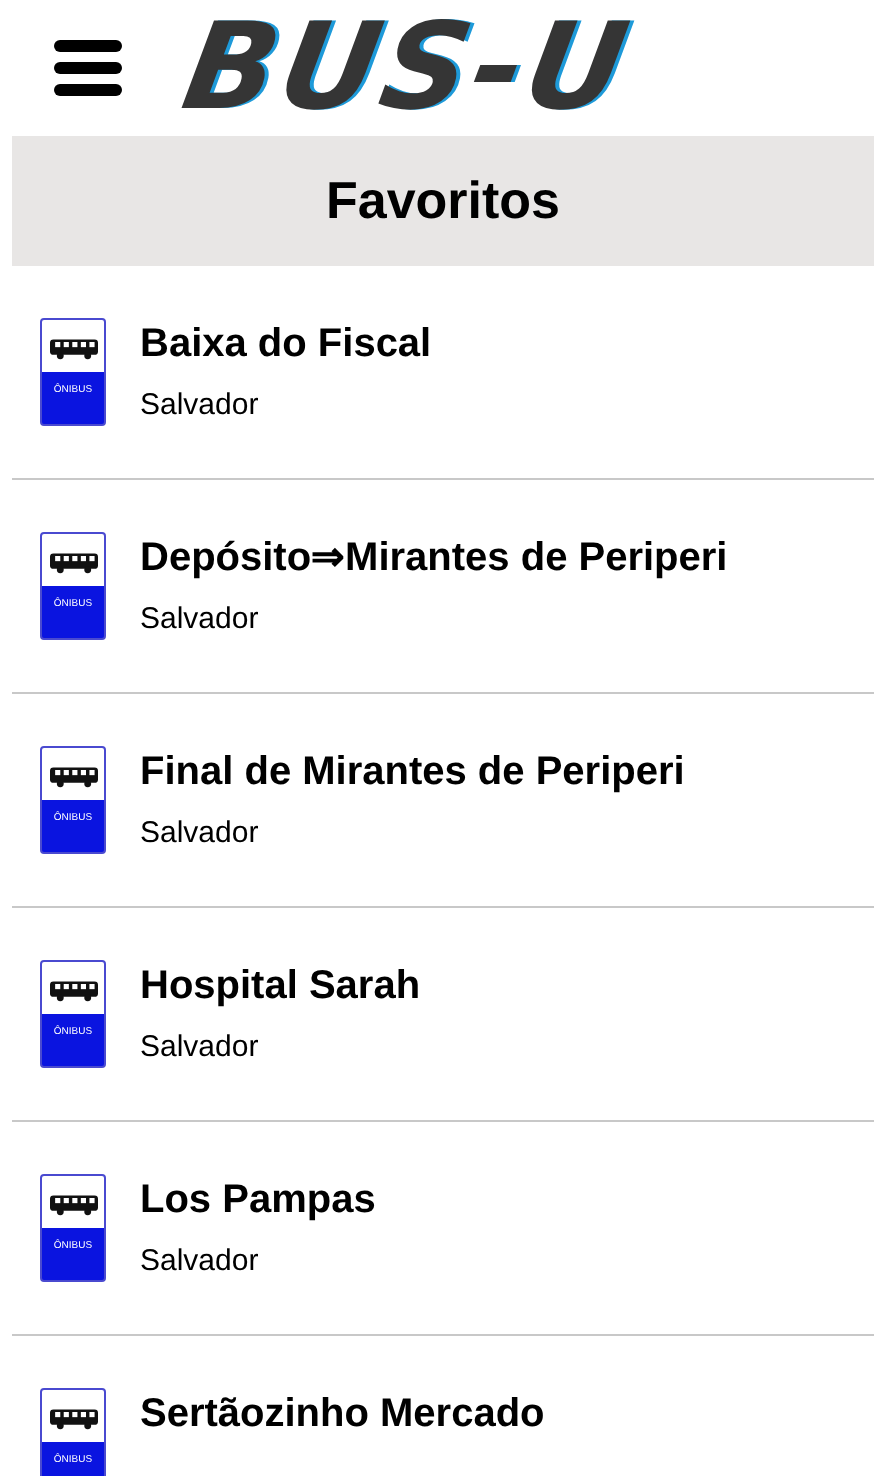  Describe the element at coordinates (407, 68) in the screenshot. I see `logo: BUS-U` at that location.